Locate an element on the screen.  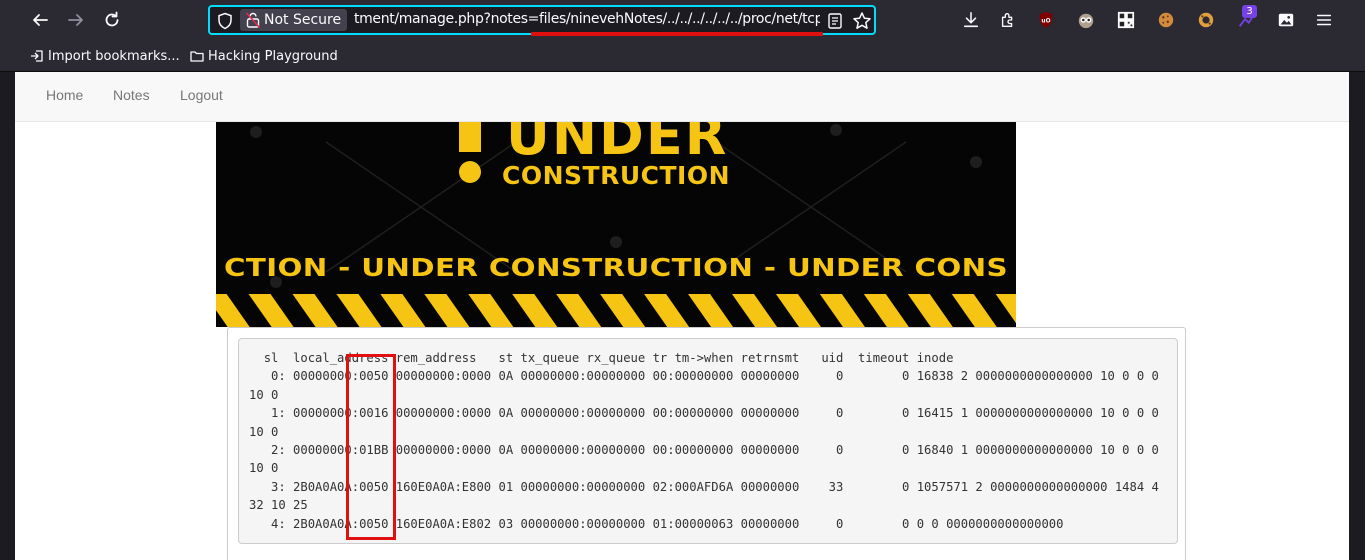
qr-extension is located at coordinates (1126, 20).